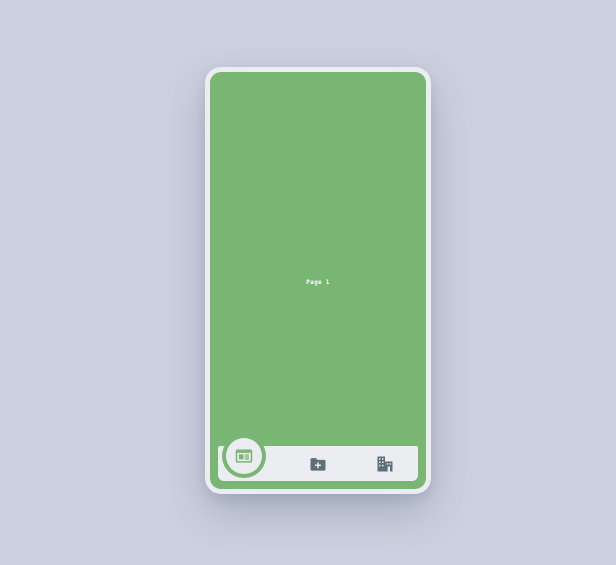  I want to click on active-tab-button, so click(244, 456).